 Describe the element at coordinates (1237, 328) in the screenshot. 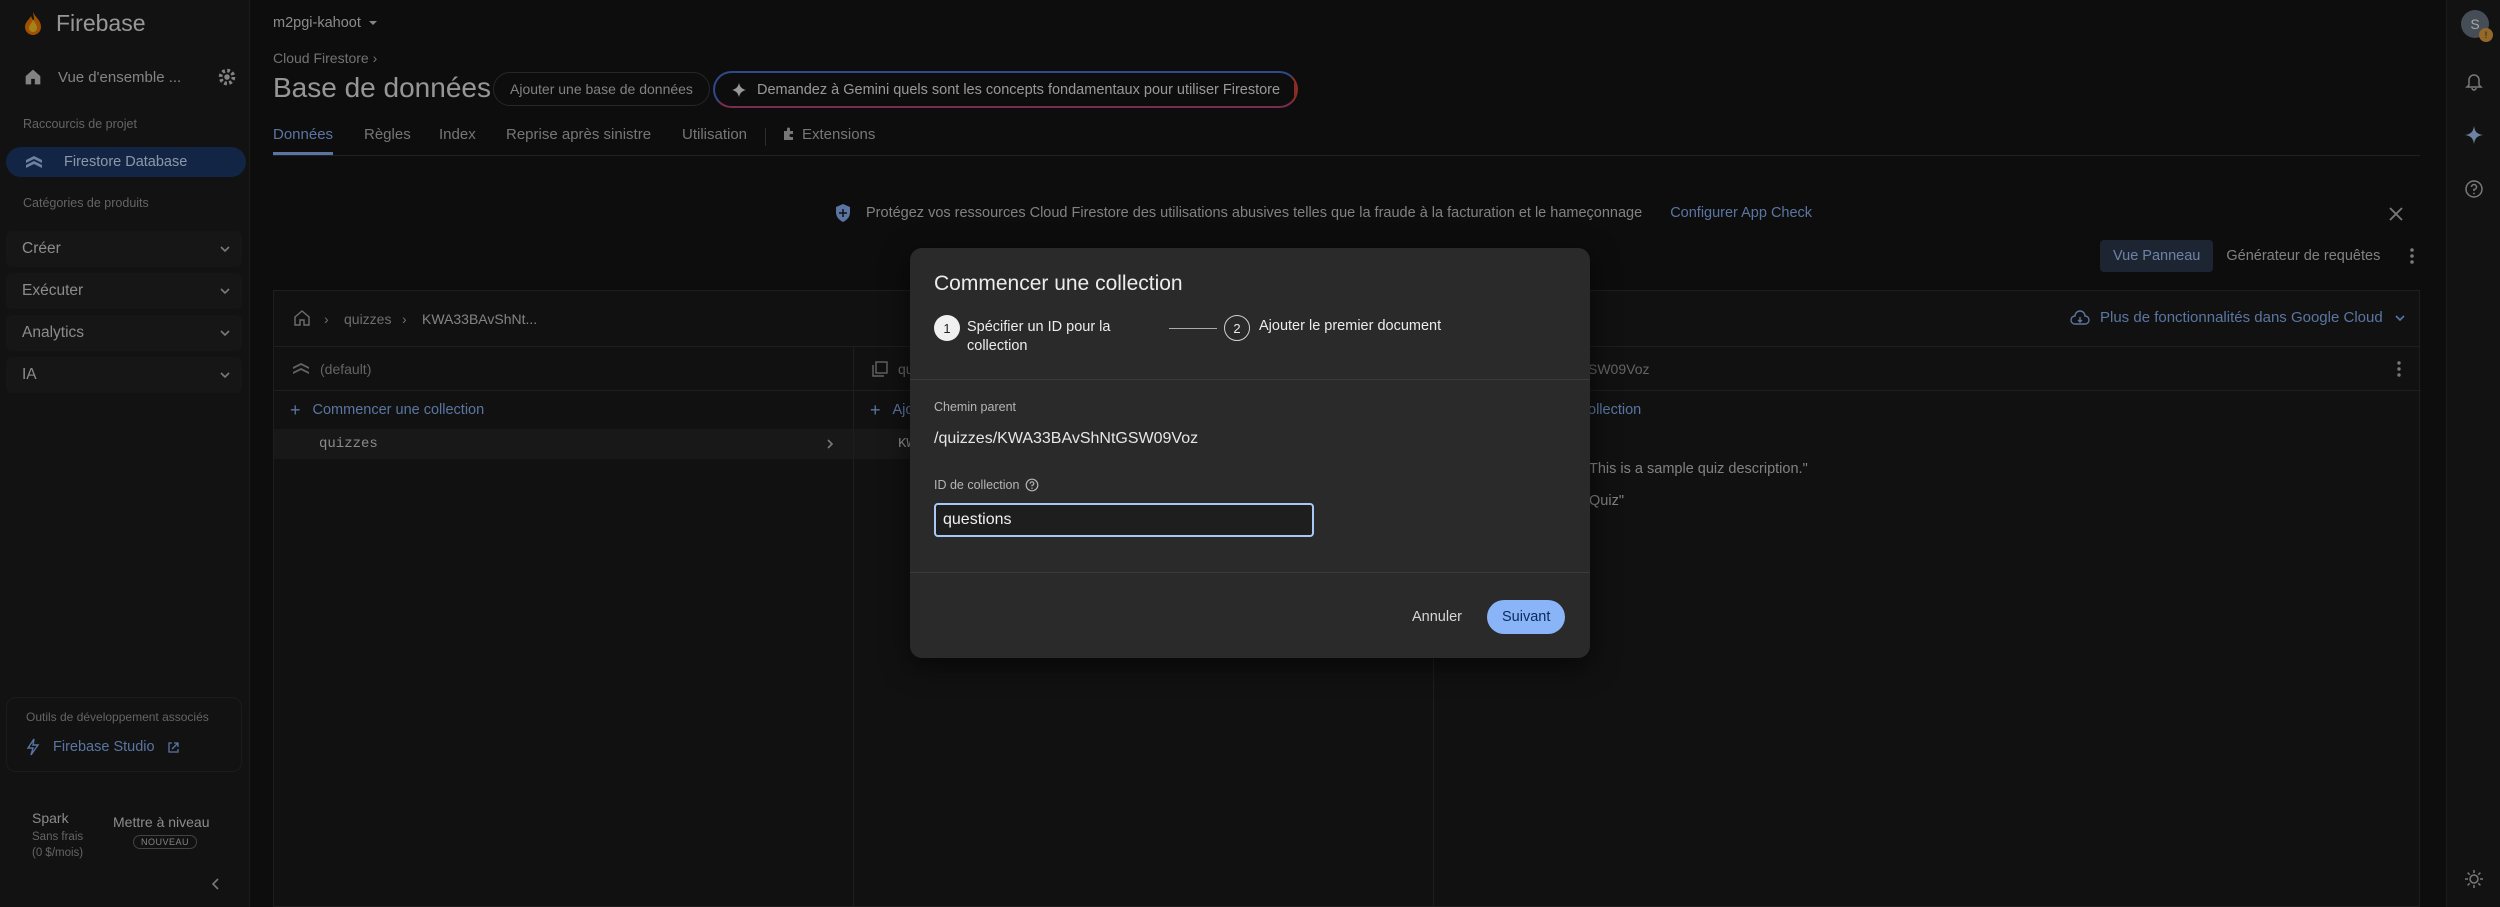

I see `step-2-number: 2` at that location.